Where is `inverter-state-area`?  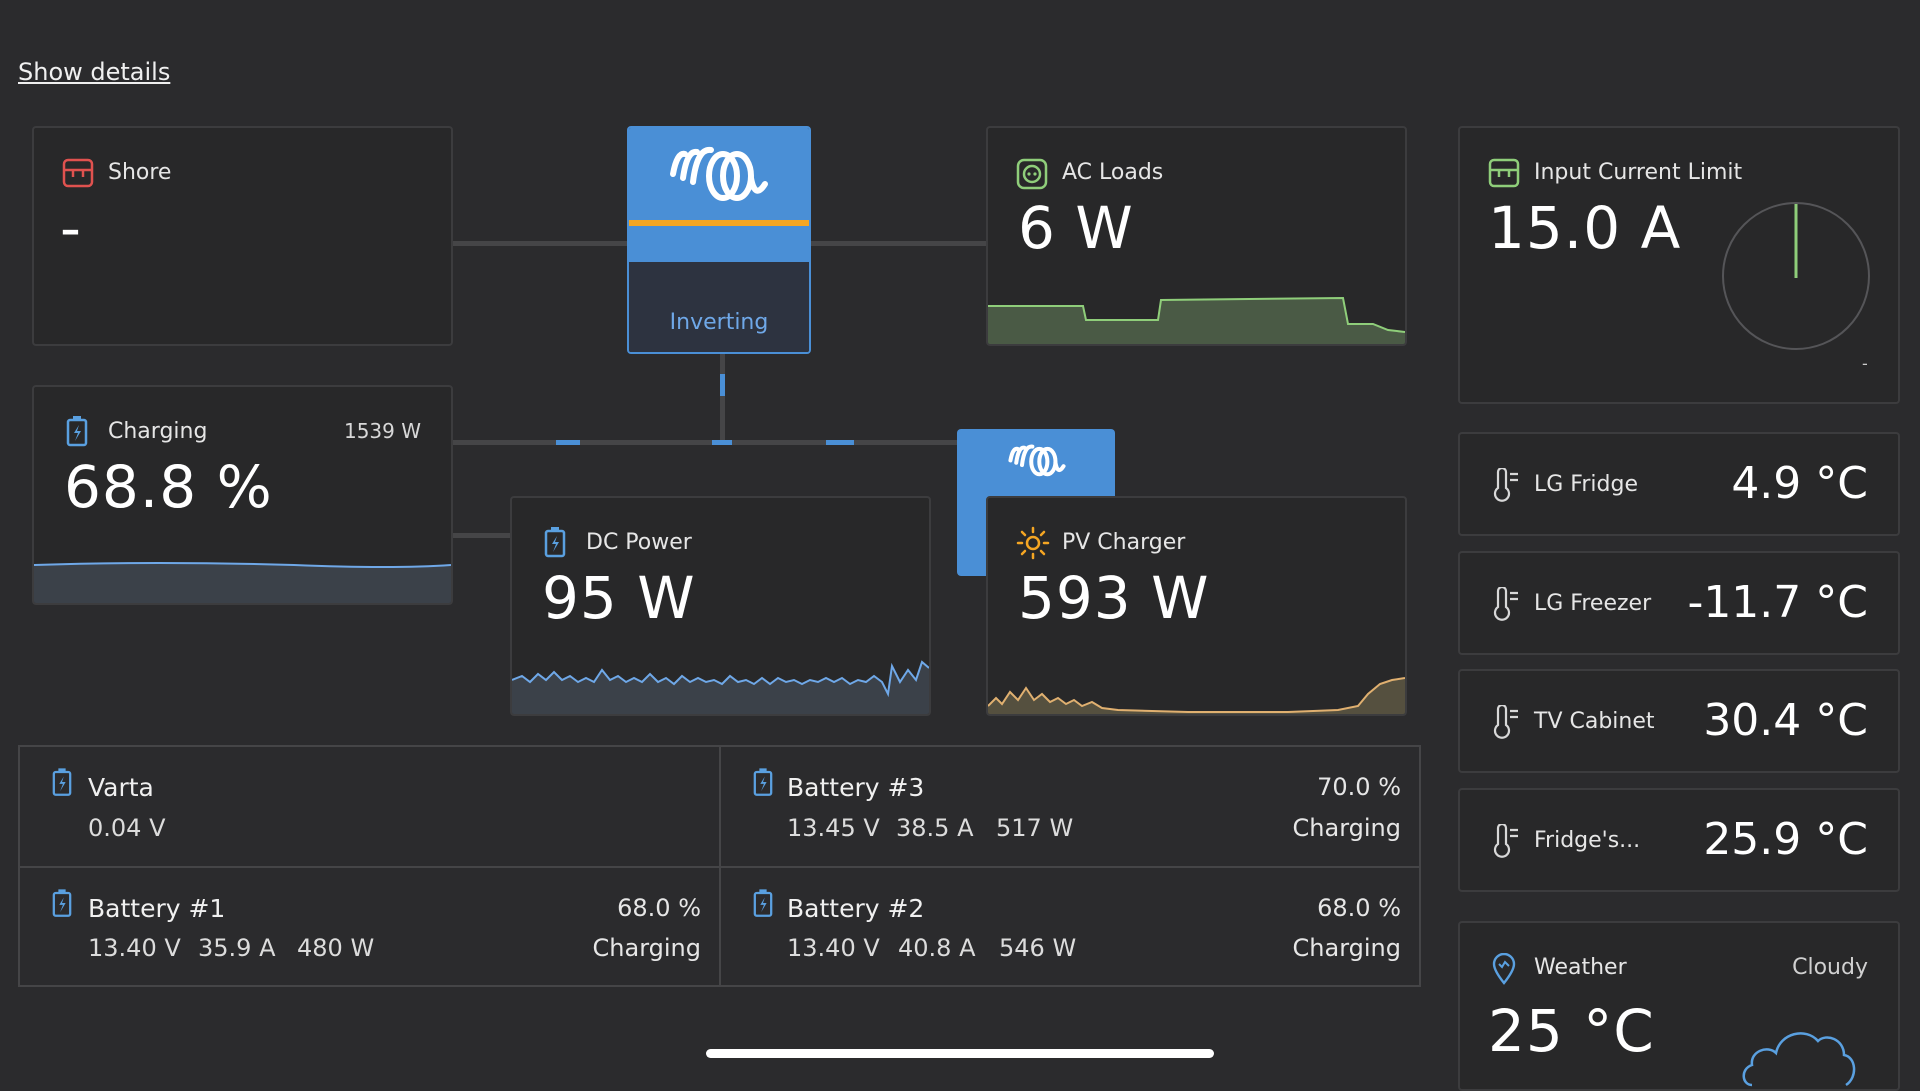
inverter-state-area is located at coordinates (719, 307).